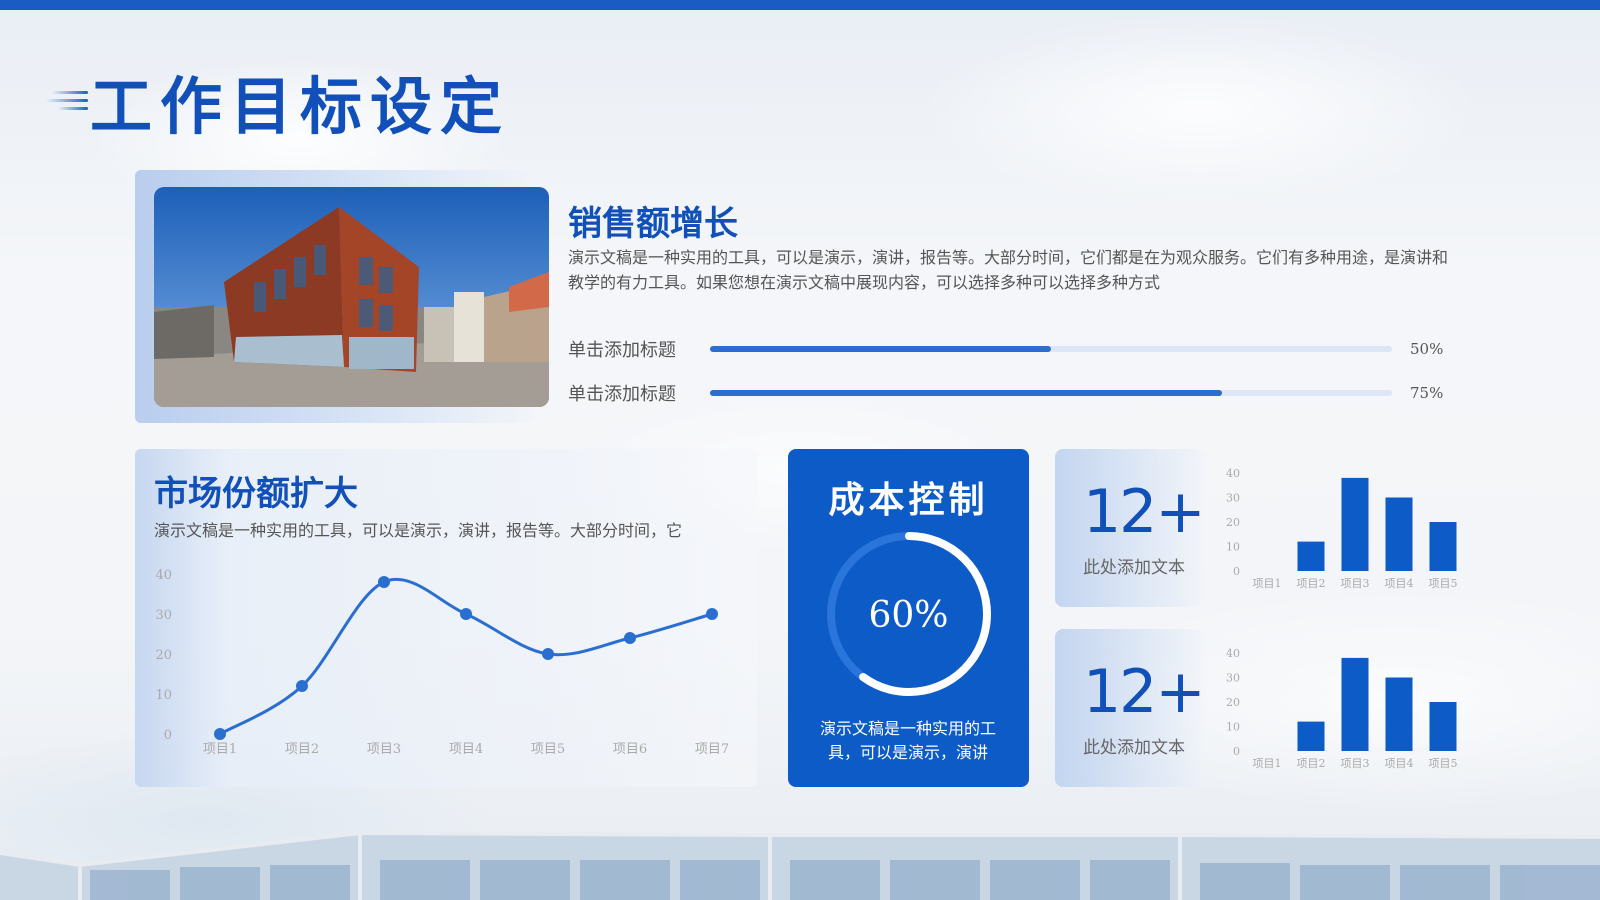  Describe the element at coordinates (908, 500) in the screenshot. I see `cost-title: 成本控制` at that location.